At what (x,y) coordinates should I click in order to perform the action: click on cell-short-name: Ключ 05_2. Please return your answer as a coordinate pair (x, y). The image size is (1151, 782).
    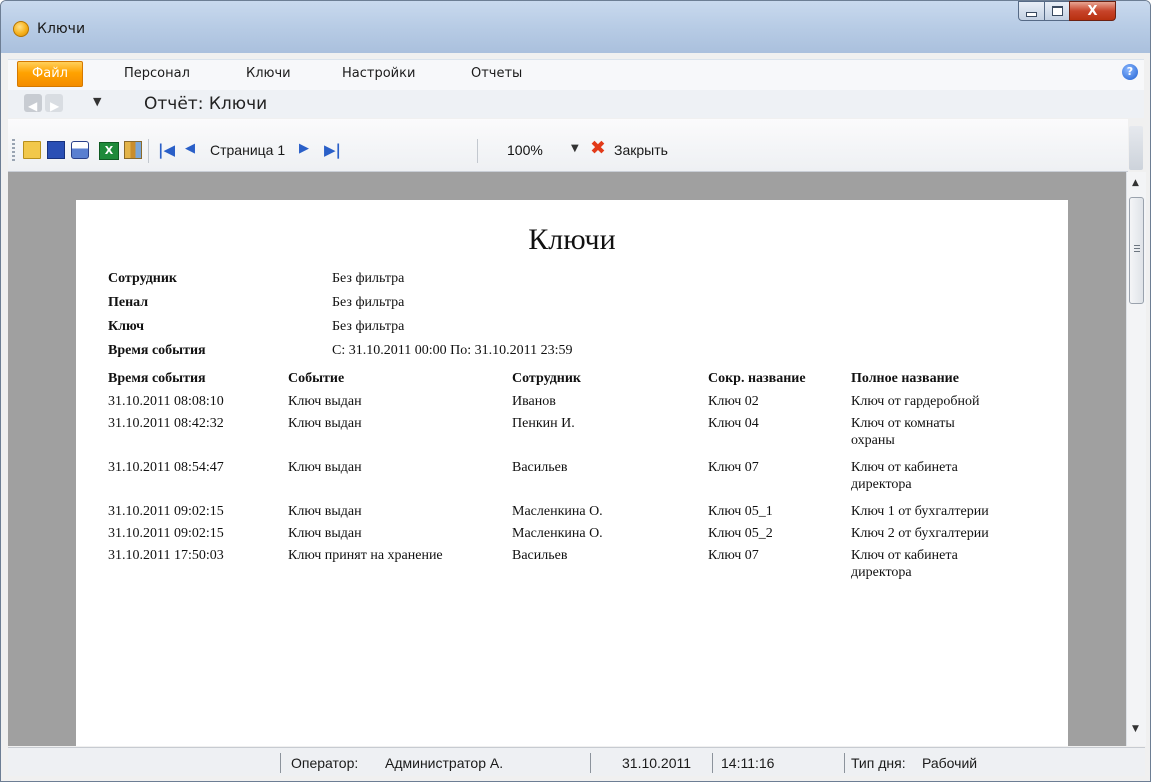
    Looking at the image, I should click on (740, 533).